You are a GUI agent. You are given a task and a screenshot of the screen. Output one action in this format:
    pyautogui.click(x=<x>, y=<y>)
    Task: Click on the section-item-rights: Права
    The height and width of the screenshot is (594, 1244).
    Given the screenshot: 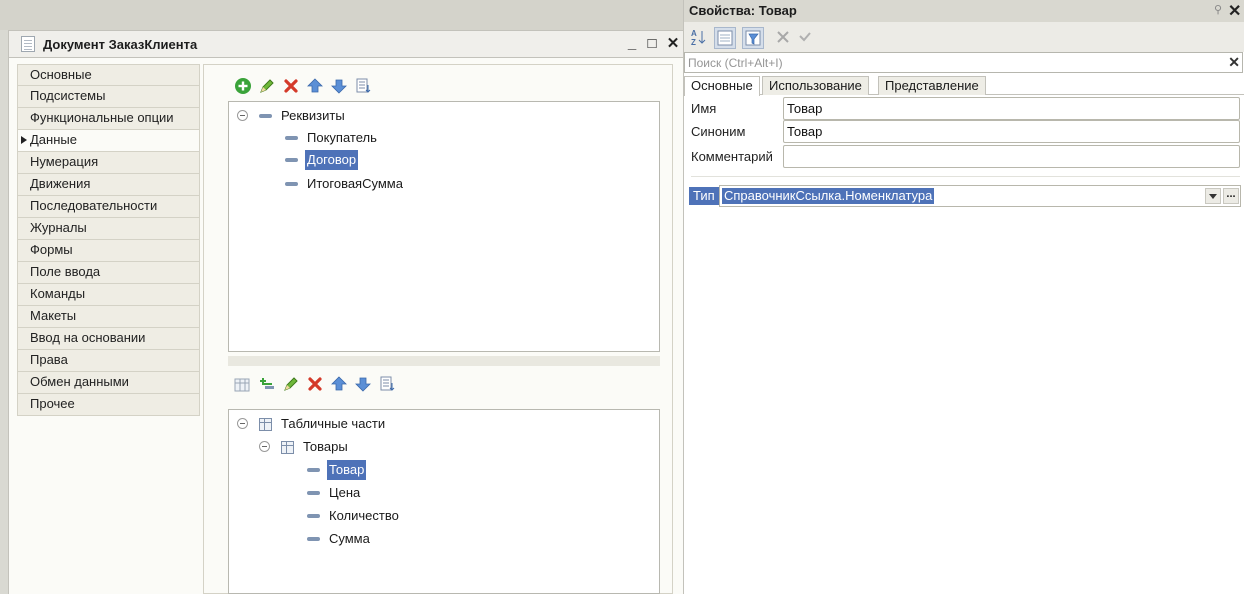 What is the action you would take?
    pyautogui.click(x=108, y=361)
    